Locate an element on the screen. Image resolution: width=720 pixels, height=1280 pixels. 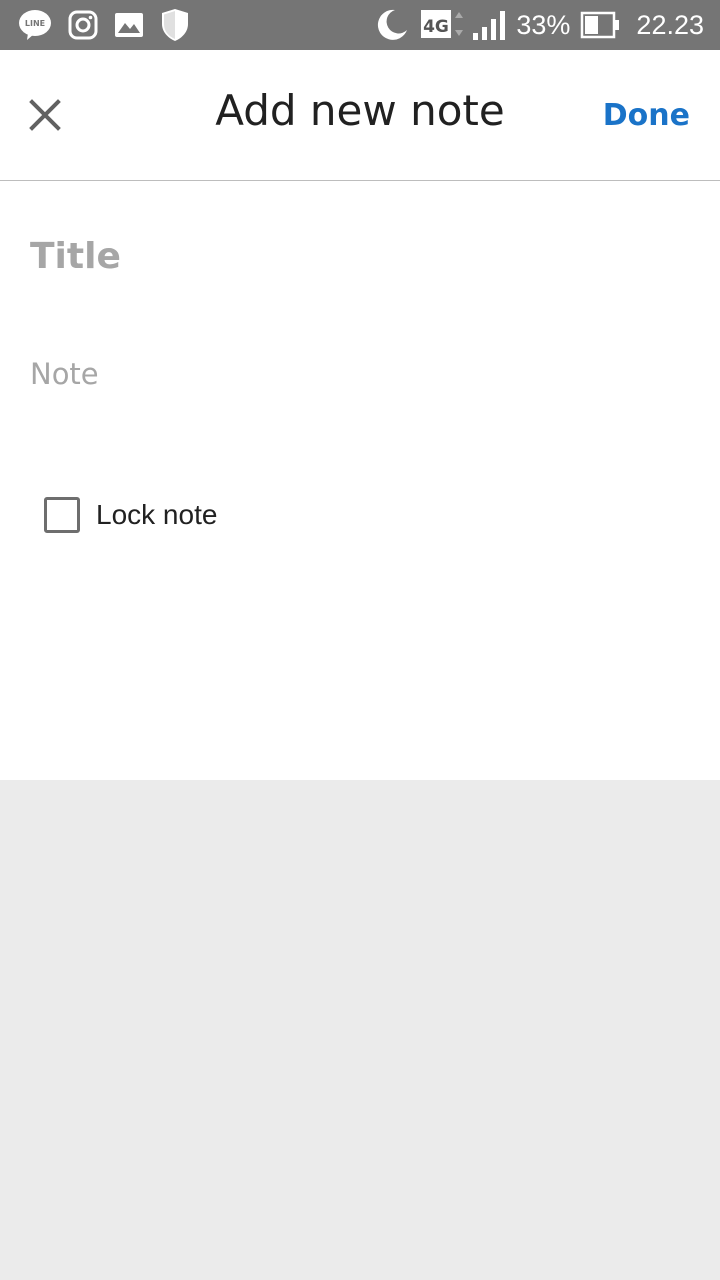
app-bar: Add new note Done is located at coordinates (360, 115).